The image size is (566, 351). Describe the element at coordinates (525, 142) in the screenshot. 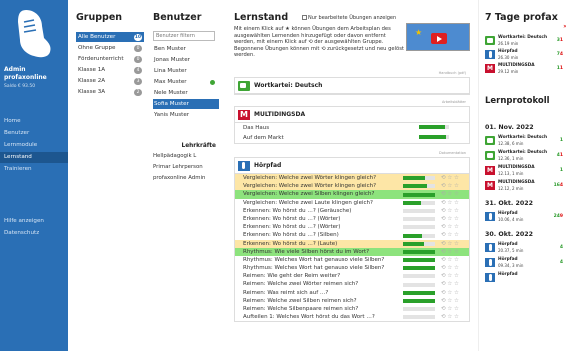

I see `protocol-entry: Wortkartei: Deutsch 12.38, 6 min 1` at that location.